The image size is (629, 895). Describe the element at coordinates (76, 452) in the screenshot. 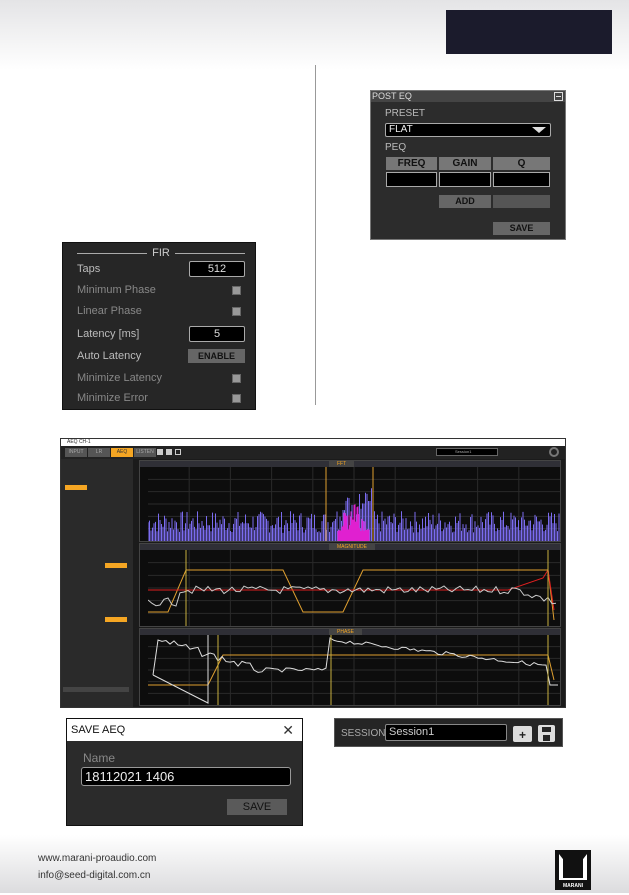

I see `tab-input: INPUT` at that location.